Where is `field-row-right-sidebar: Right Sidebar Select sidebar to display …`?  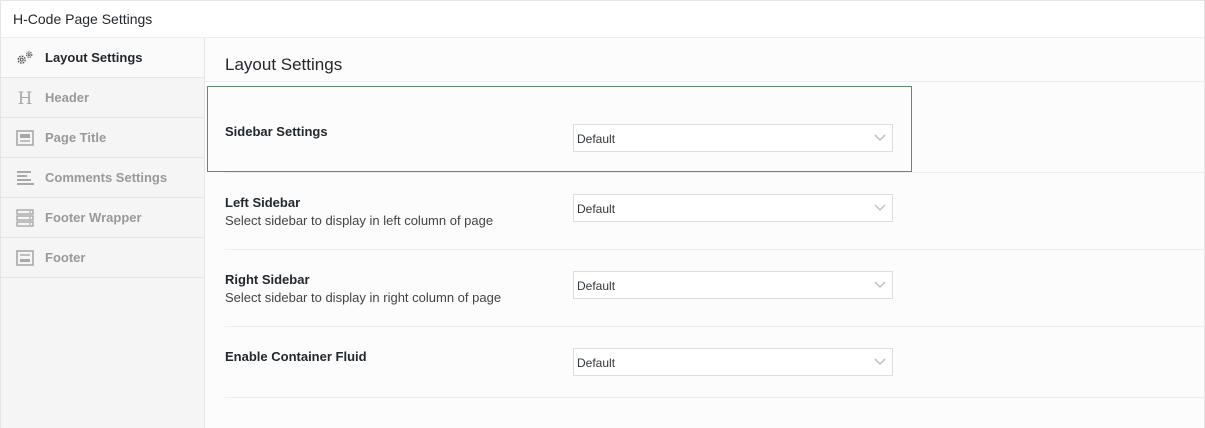 field-row-right-sidebar: Right Sidebar Select sidebar to display … is located at coordinates (704, 288).